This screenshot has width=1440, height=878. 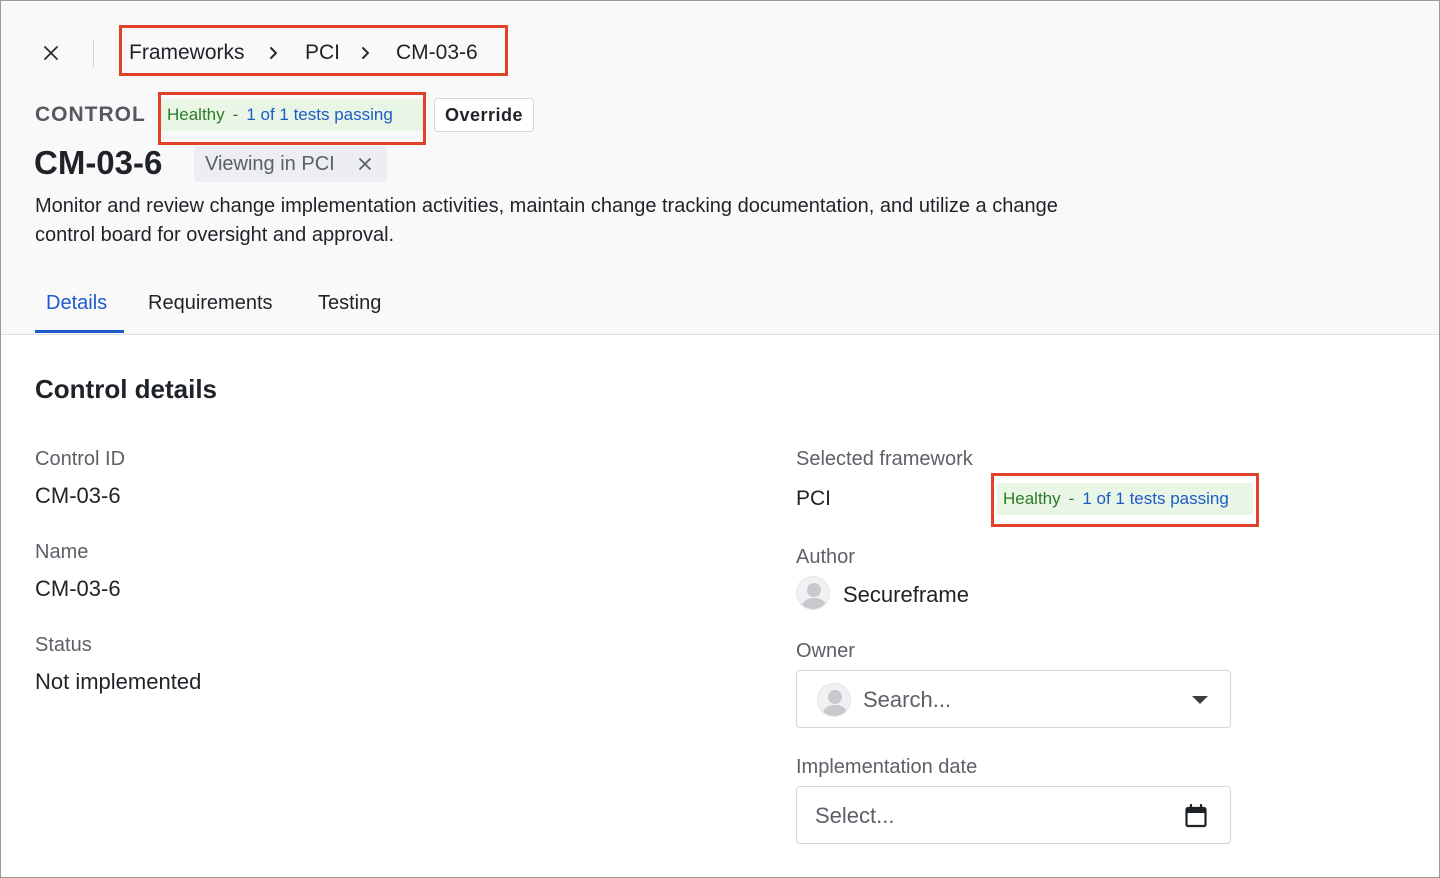 I want to click on author-label: Author, so click(x=825, y=557).